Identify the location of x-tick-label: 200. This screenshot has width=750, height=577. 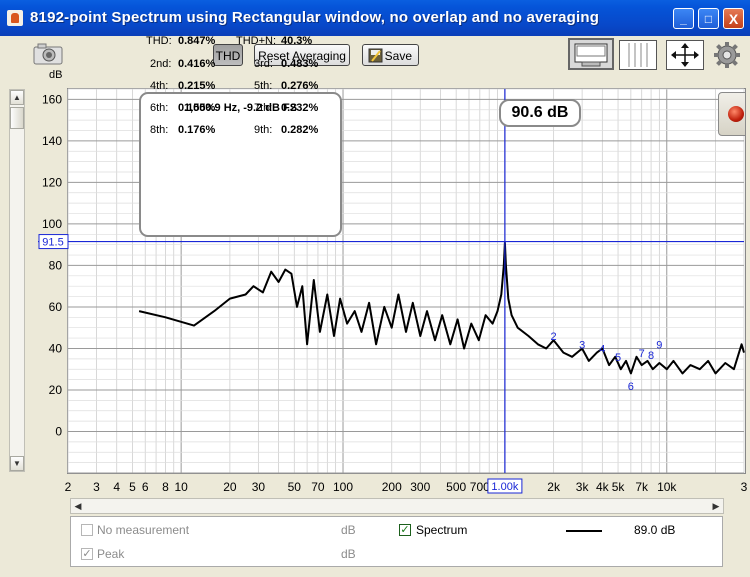
(392, 487).